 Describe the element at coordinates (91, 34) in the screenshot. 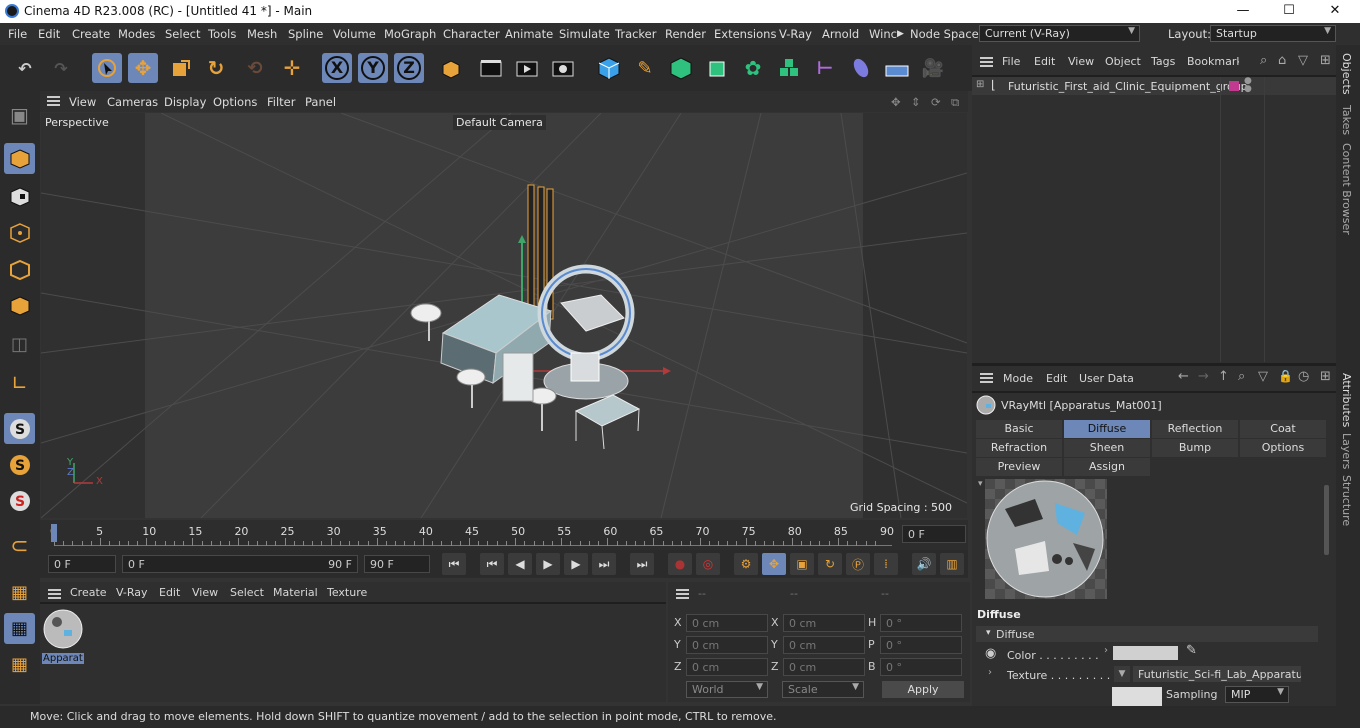

I see `menu-create: Create` at that location.